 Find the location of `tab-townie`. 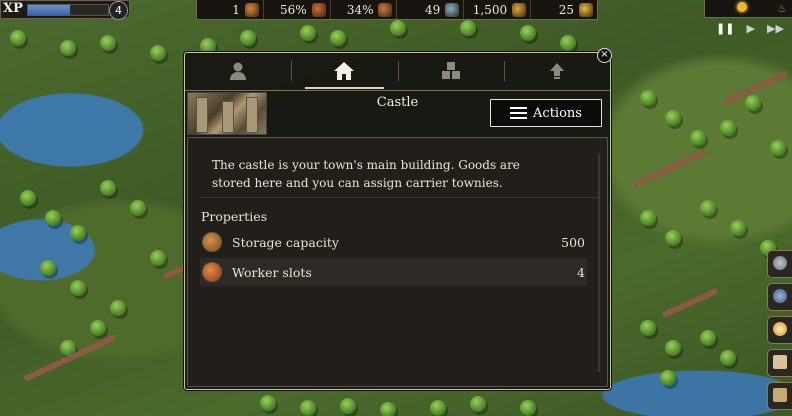

tab-townie is located at coordinates (238, 71).